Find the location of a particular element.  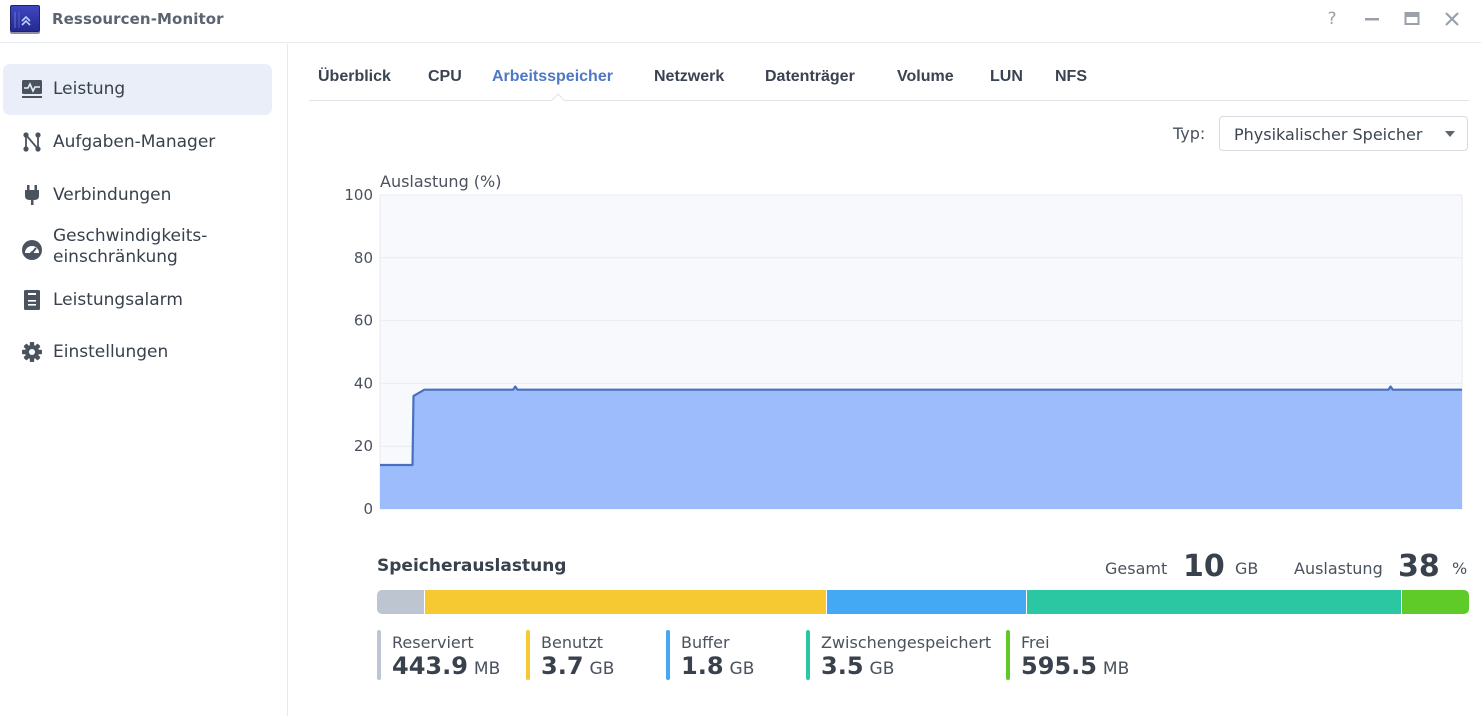

minimize-icon is located at coordinates (1372, 19).